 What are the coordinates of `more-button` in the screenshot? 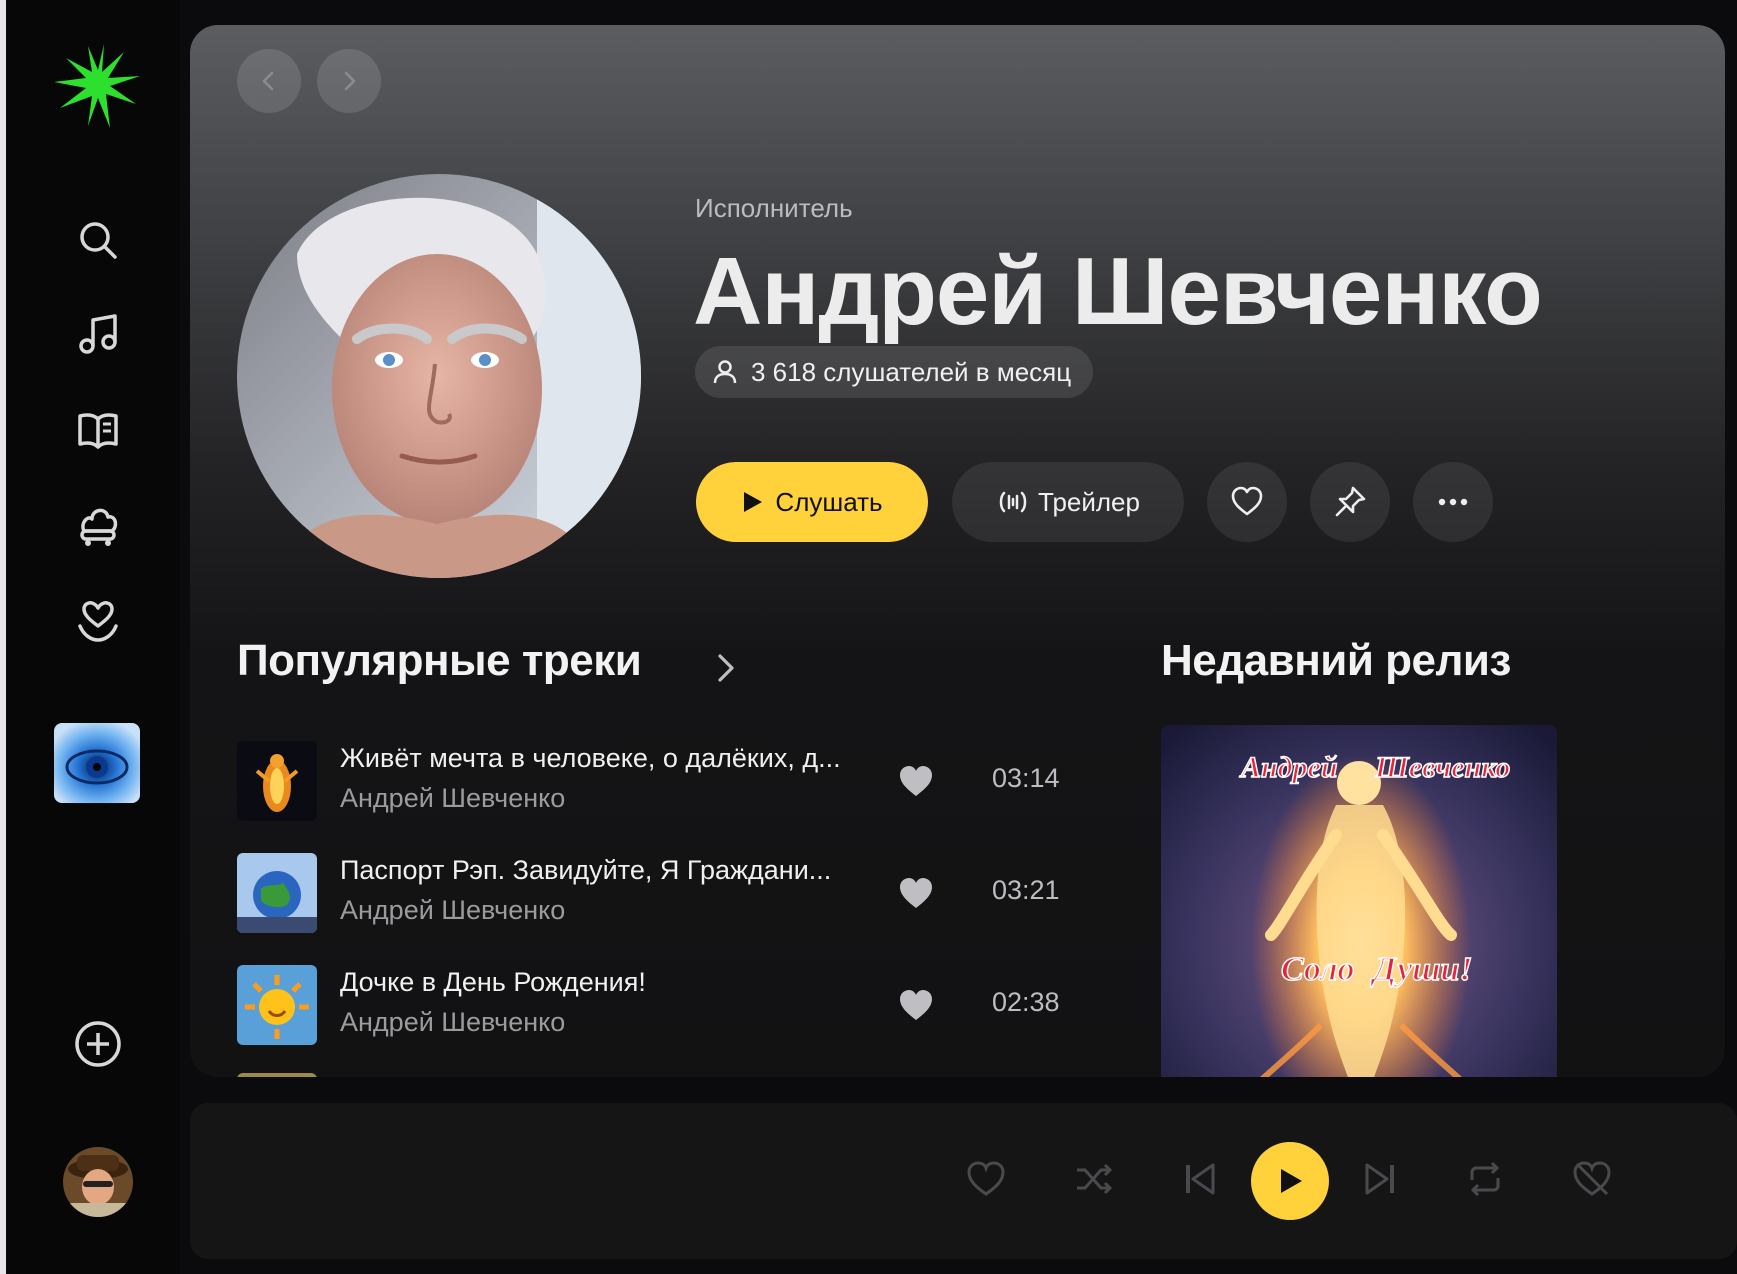 It's located at (1453, 502).